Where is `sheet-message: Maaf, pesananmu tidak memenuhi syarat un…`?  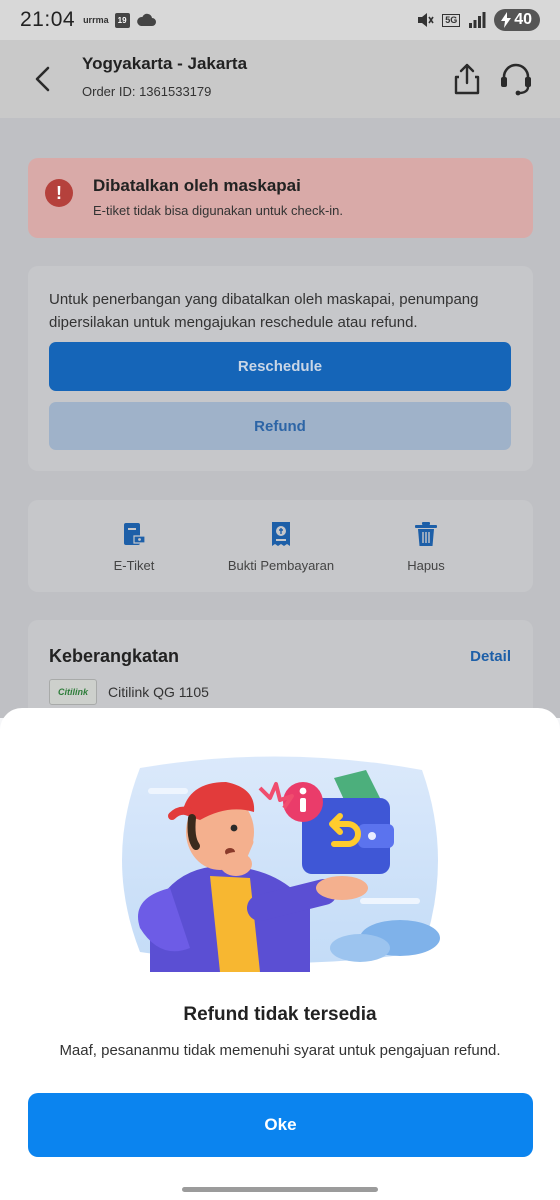
sheet-message: Maaf, pesananmu tidak memenuhi syarat un… is located at coordinates (280, 1050).